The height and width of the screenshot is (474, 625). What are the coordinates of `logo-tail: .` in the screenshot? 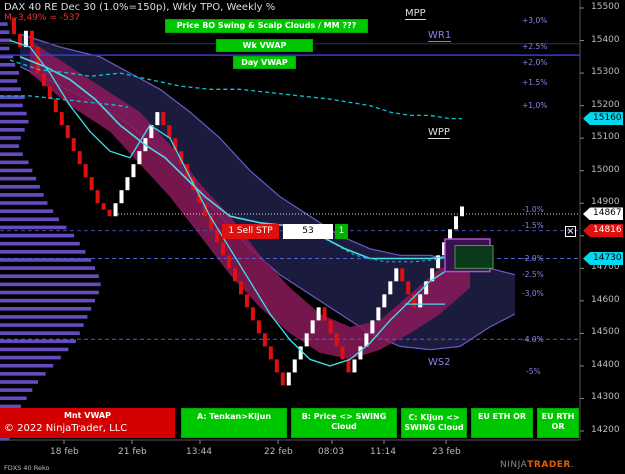 It's located at (572, 465).